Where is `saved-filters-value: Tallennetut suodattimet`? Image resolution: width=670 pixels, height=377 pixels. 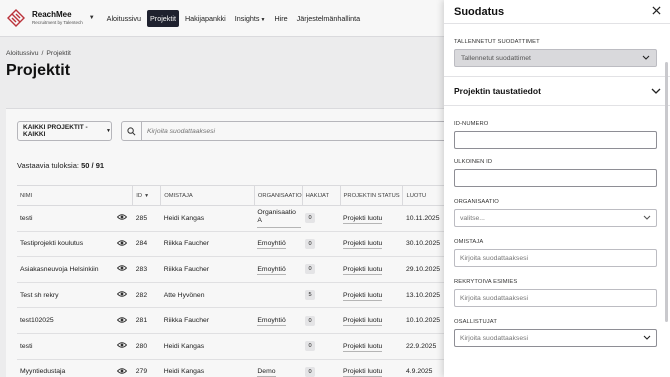
saved-filters-value: Tallennetut suodattimet is located at coordinates (496, 58).